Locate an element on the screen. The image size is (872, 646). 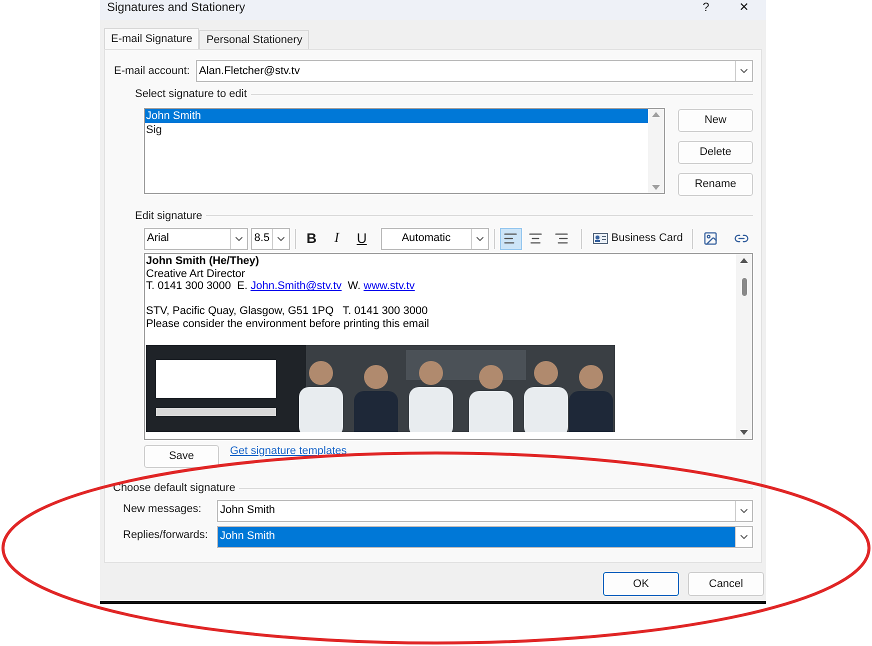
color-dropdown: Automatic is located at coordinates (434, 239).